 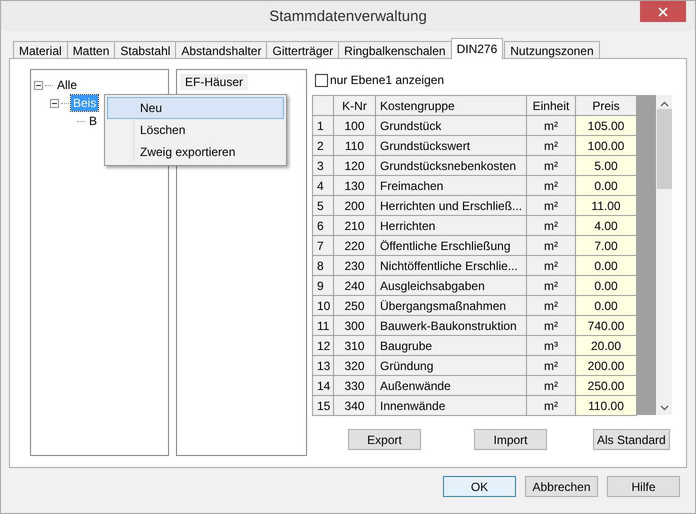 What do you see at coordinates (551, 106) in the screenshot?
I see `column-header: Einheit` at bounding box center [551, 106].